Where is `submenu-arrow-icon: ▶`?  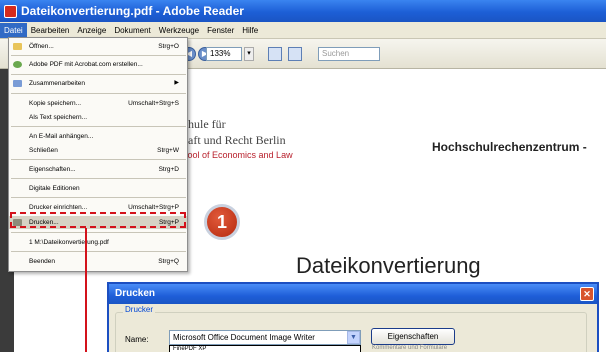
submenu-arrow-icon: ▶ is located at coordinates (176, 83).